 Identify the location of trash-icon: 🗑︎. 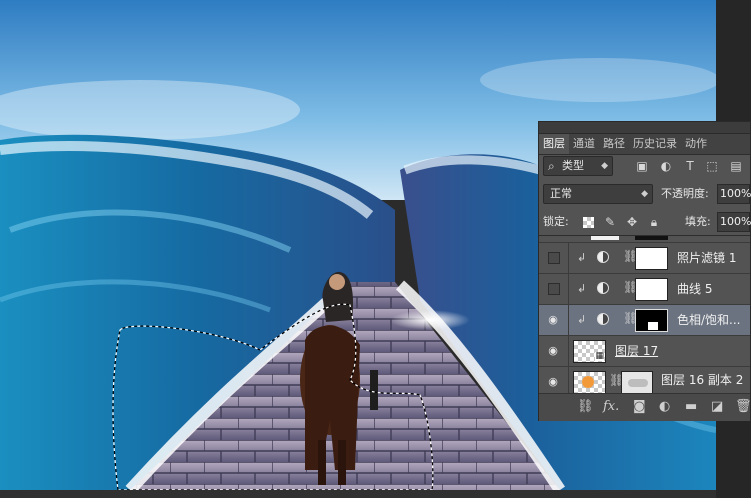
(743, 407).